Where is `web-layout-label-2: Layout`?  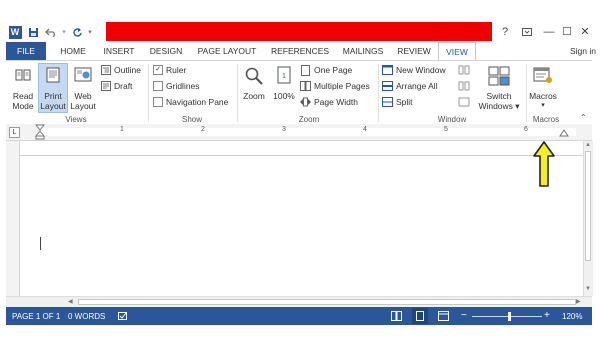 web-layout-label-2: Layout is located at coordinates (83, 106).